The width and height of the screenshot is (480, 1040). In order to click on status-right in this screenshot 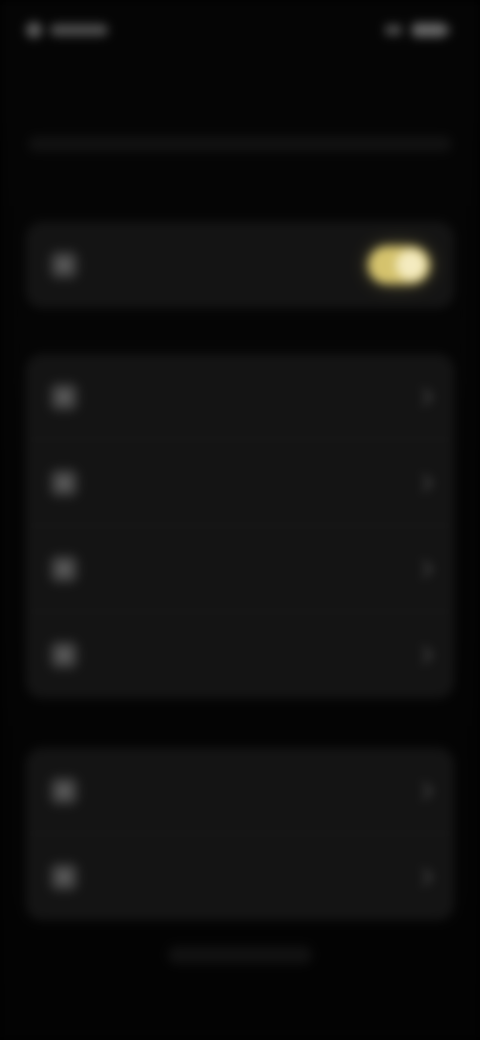, I will do `click(420, 30)`.